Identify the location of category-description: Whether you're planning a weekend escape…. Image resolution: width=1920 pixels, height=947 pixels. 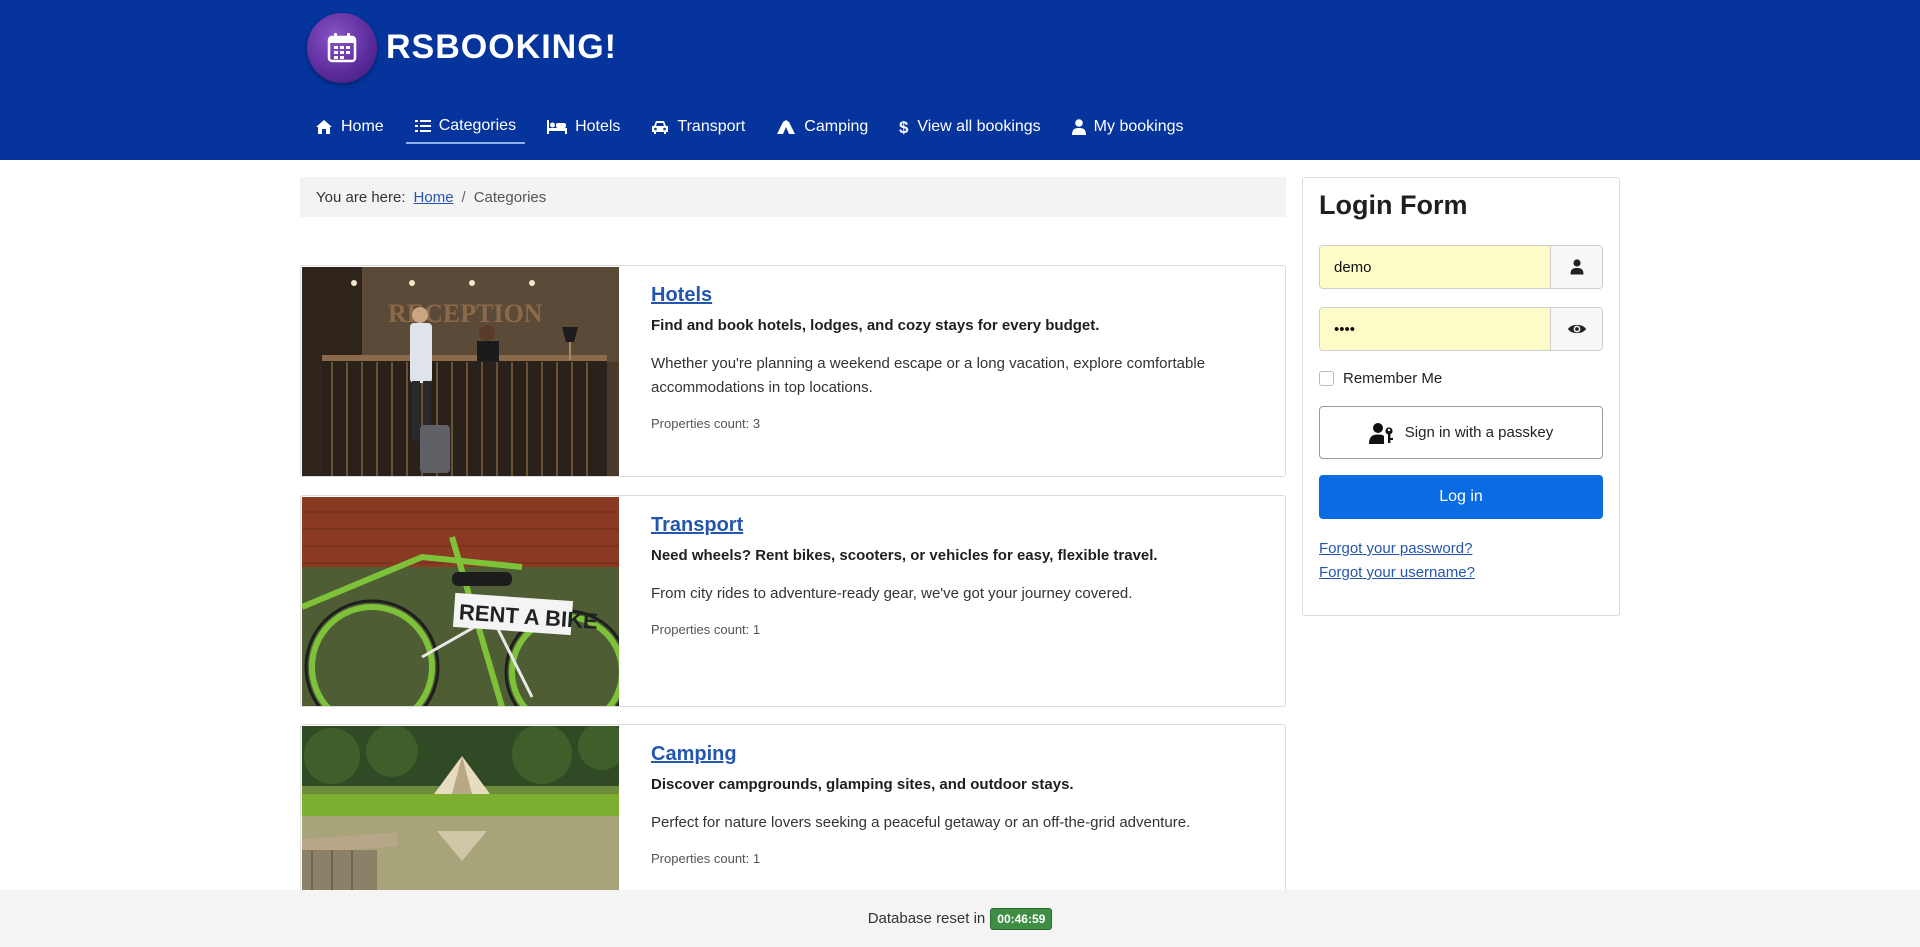
(928, 375).